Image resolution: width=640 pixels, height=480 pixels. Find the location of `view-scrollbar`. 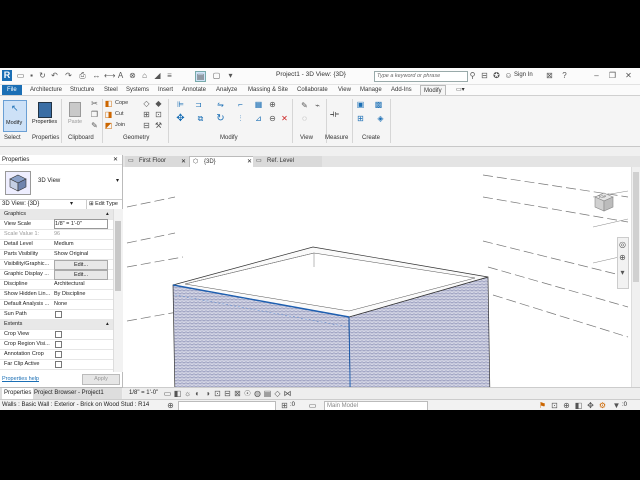

view-scrollbar is located at coordinates (635, 277).